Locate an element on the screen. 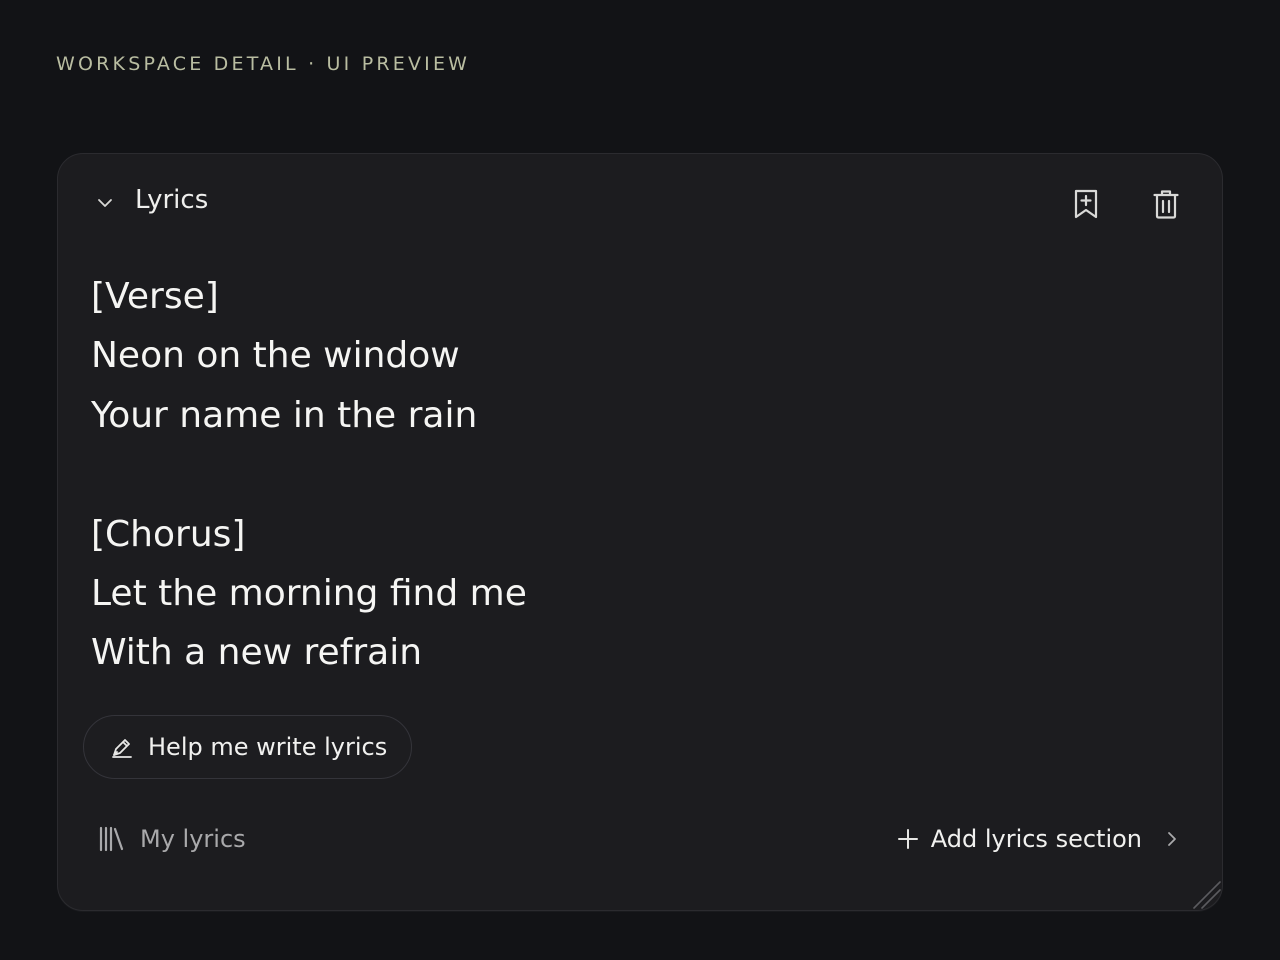 The width and height of the screenshot is (1280, 960). add-section-label: Add lyrics section is located at coordinates (1036, 839).